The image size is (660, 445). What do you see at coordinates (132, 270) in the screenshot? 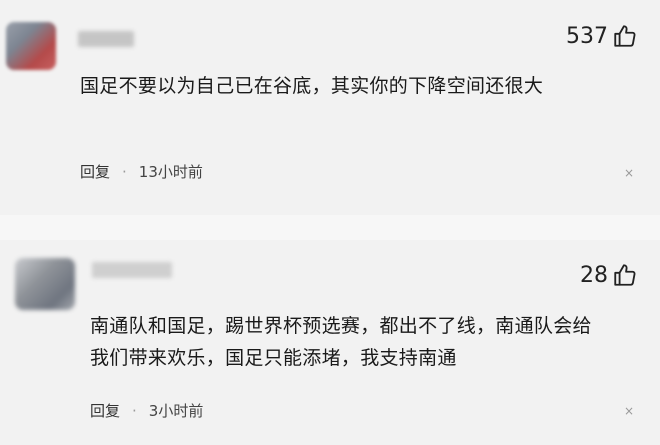
I see `username-blurred` at bounding box center [132, 270].